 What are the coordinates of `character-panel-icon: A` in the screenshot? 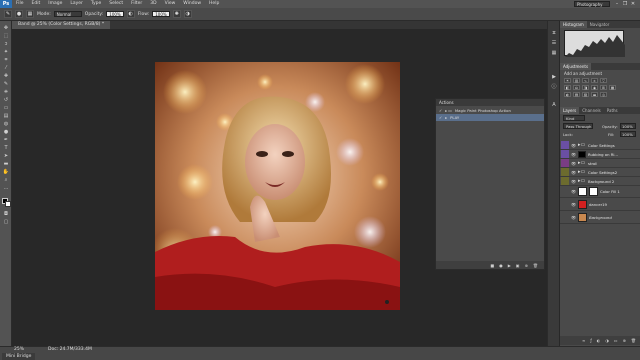 It's located at (554, 105).